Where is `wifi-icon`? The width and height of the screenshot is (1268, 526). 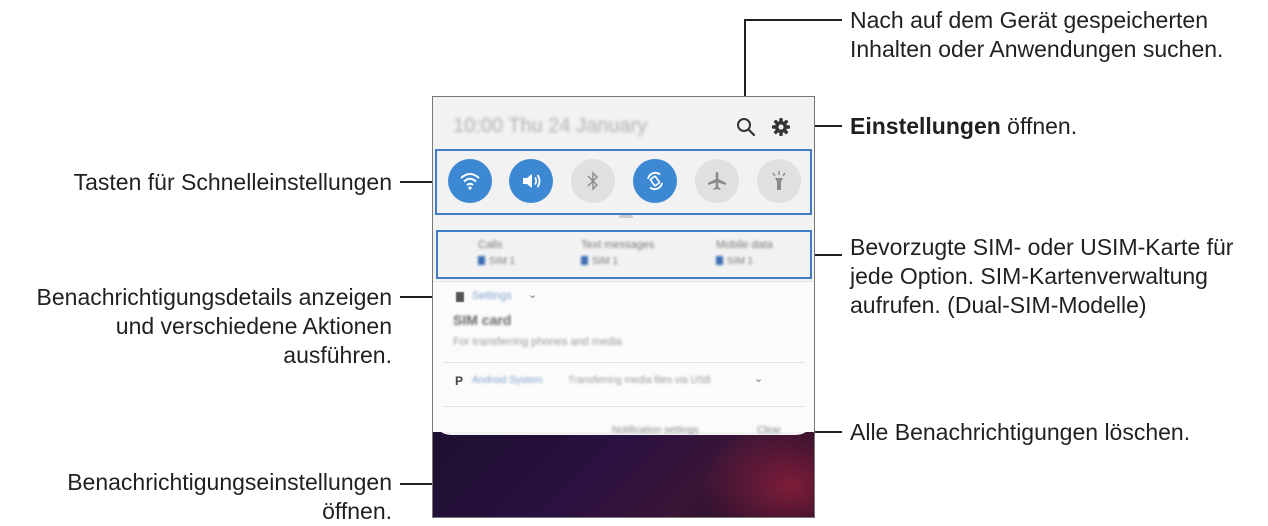
wifi-icon is located at coordinates (470, 181).